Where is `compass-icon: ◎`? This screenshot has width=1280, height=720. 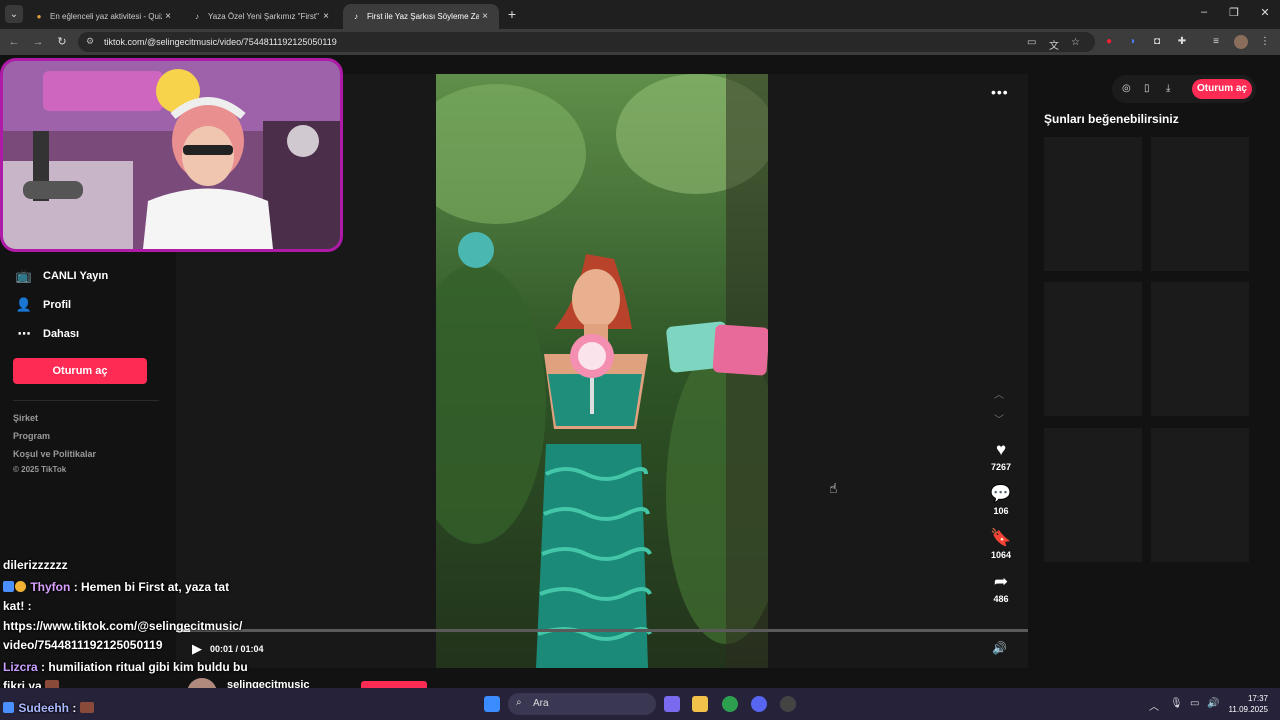 compass-icon: ◎ is located at coordinates (1126, 88).